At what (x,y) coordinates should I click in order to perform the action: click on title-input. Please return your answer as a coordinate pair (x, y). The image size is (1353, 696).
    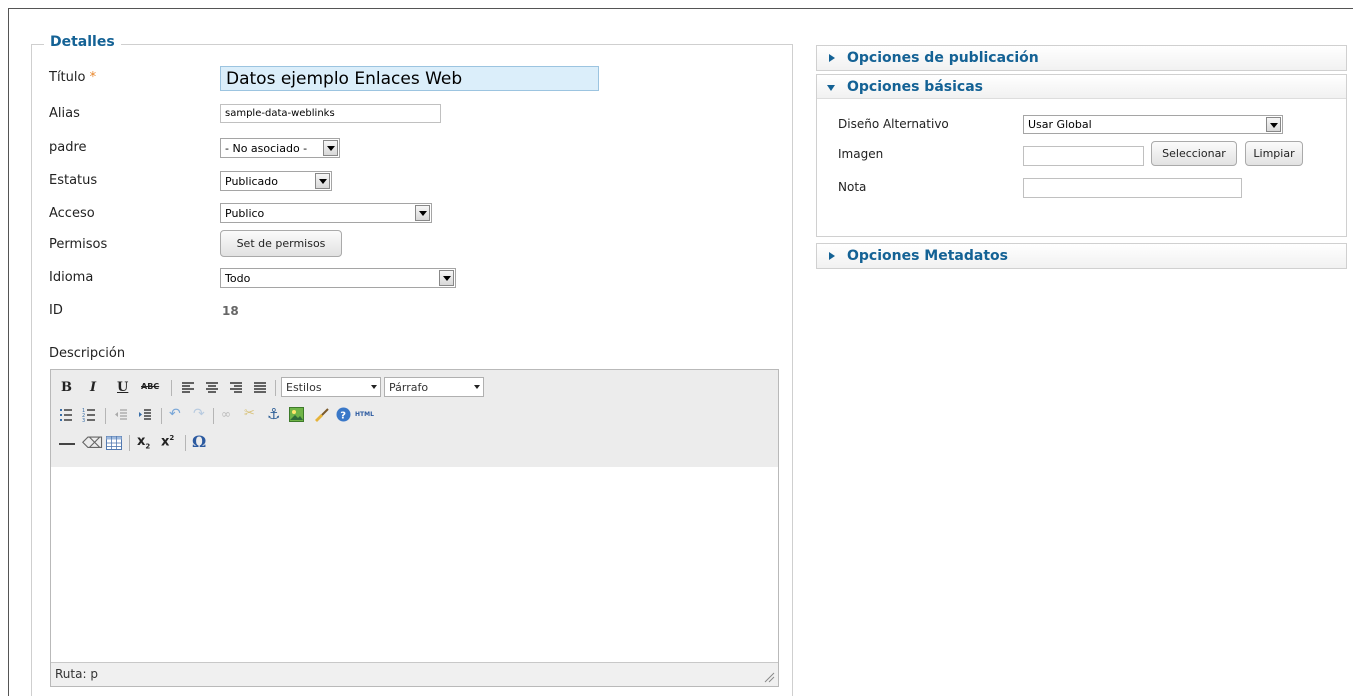
    Looking at the image, I should click on (409, 78).